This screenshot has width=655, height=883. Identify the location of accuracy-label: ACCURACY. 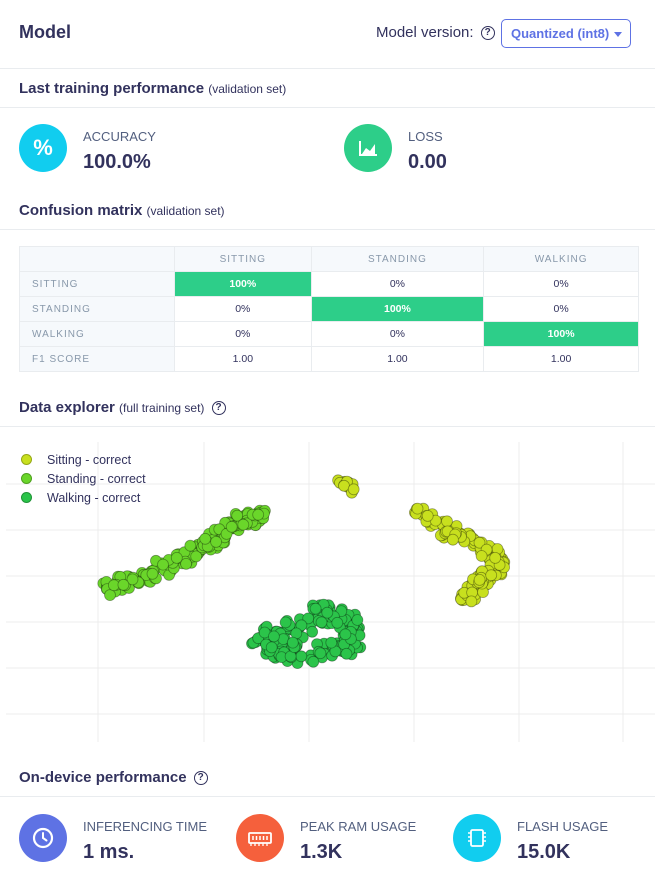
(119, 136).